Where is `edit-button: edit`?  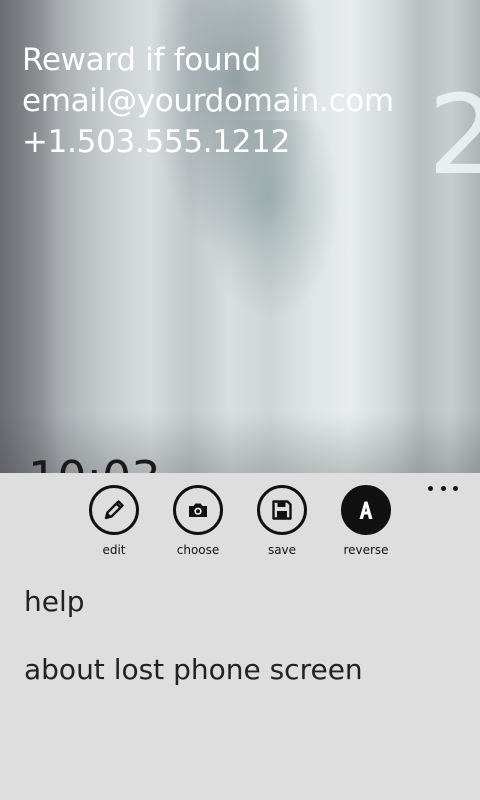
edit-button: edit is located at coordinates (114, 528).